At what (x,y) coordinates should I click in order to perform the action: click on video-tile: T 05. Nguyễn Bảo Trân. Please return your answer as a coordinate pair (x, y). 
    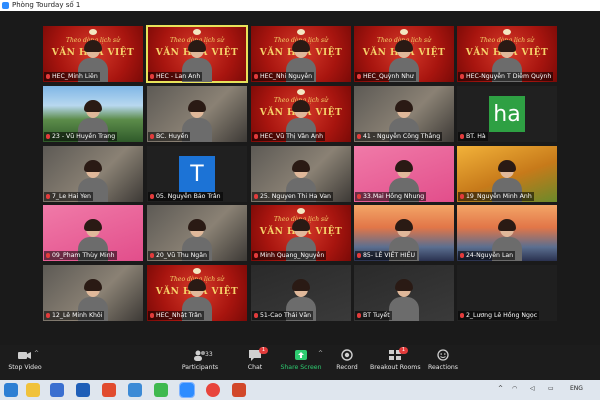
    Looking at the image, I should click on (197, 174).